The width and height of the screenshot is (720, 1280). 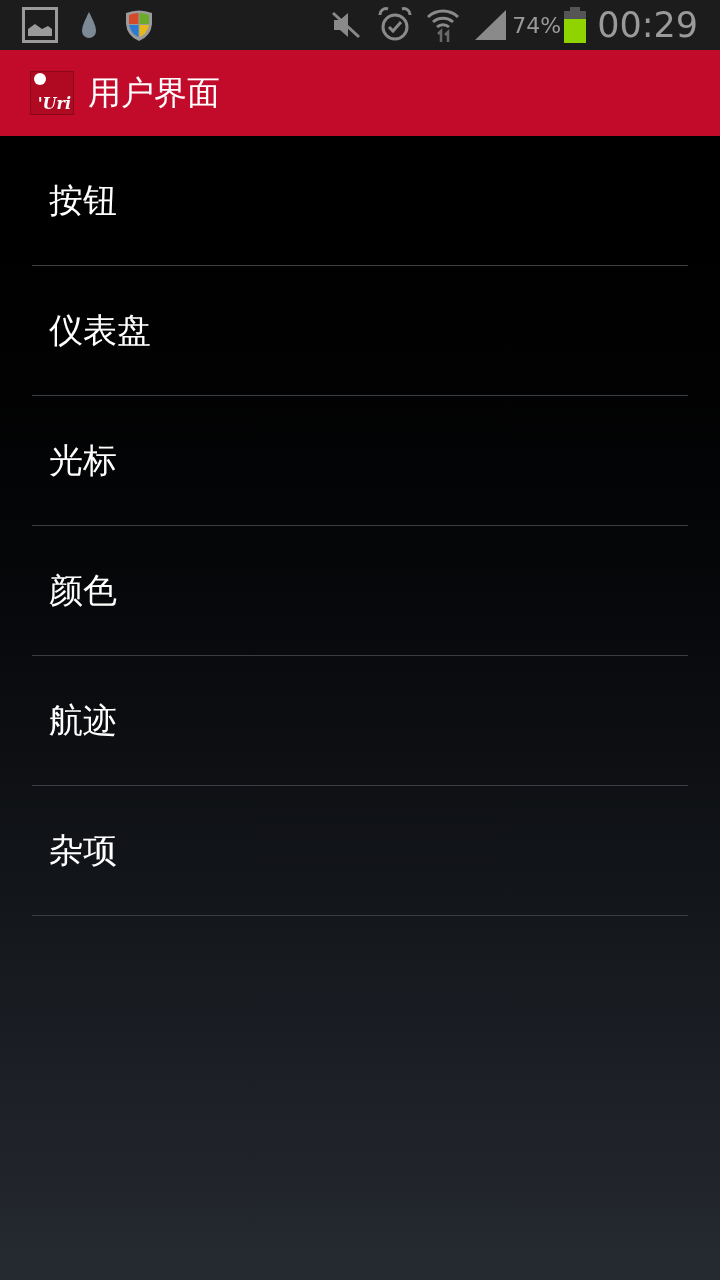 I want to click on mute-icon, so click(x=346, y=25).